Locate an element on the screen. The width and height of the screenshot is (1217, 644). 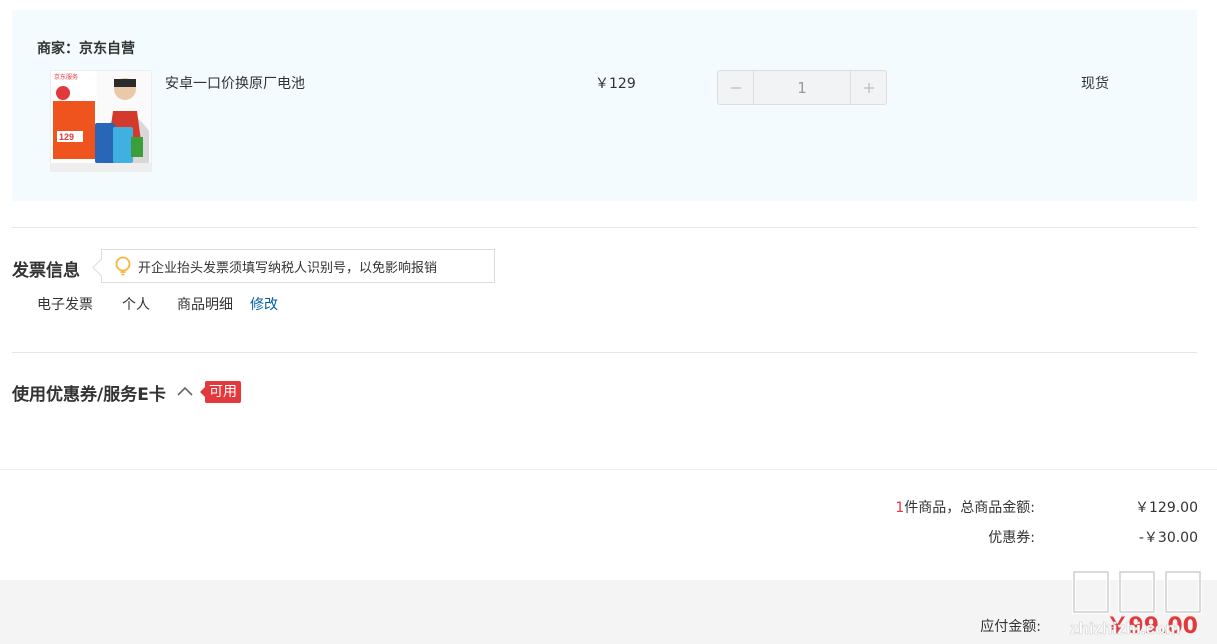
item-count-label: 1件商品，总商品金额: is located at coordinates (965, 507).